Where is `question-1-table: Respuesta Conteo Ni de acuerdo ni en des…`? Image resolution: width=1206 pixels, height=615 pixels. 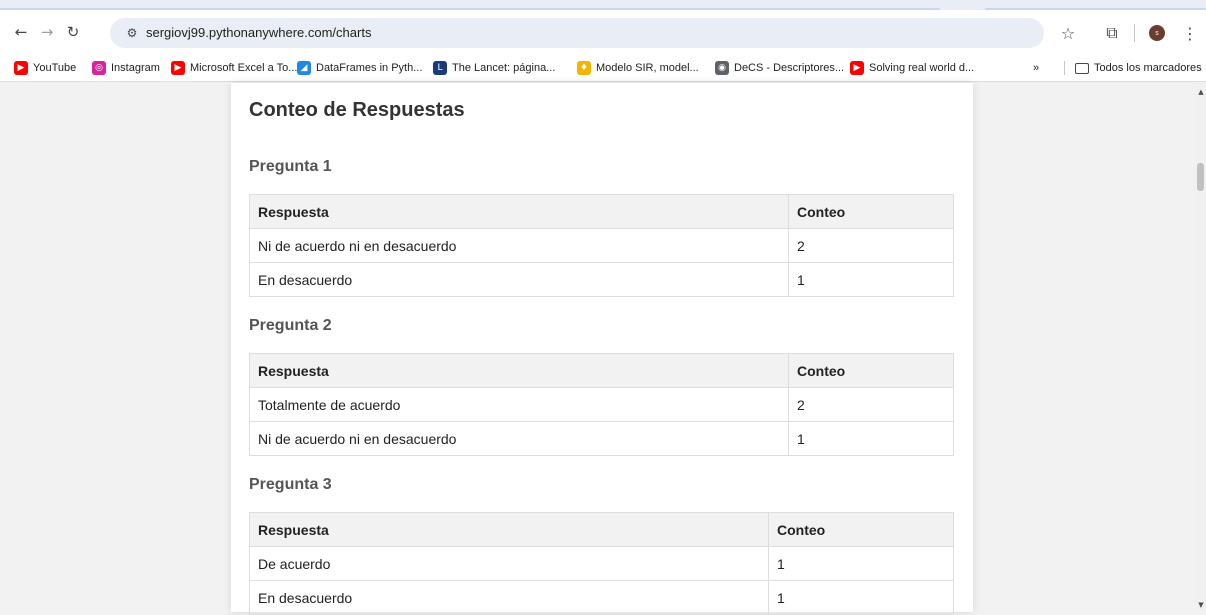 question-1-table: Respuesta Conteo Ni de acuerdo ni en des… is located at coordinates (601, 245).